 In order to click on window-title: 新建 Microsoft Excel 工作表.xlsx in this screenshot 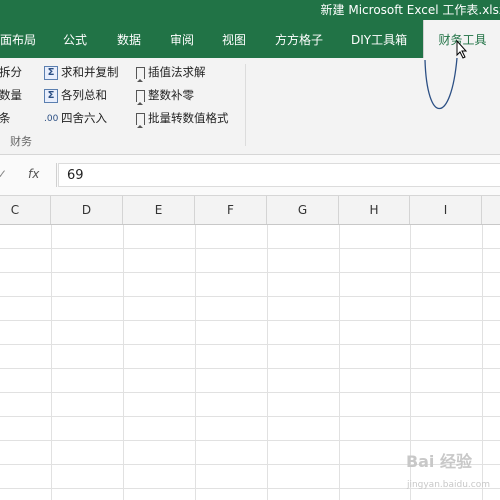, I will do `click(410, 10)`.